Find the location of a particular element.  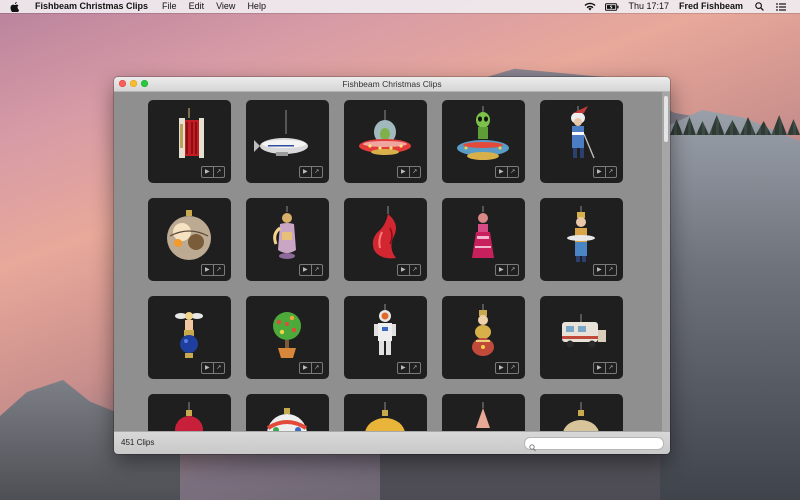

search-icon is located at coordinates (532, 446).